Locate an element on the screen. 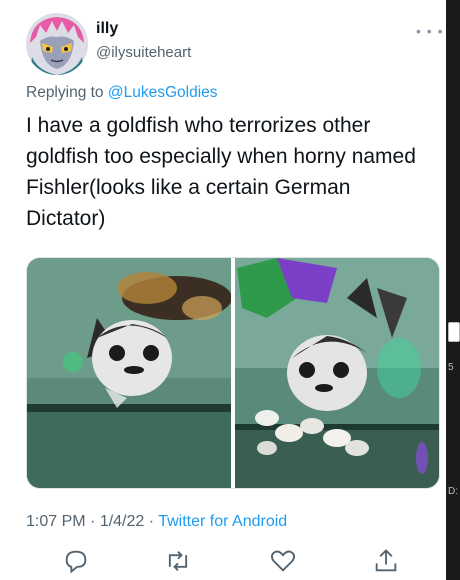 The width and height of the screenshot is (460, 580). mention-link: @LukesGoldies is located at coordinates (163, 92).